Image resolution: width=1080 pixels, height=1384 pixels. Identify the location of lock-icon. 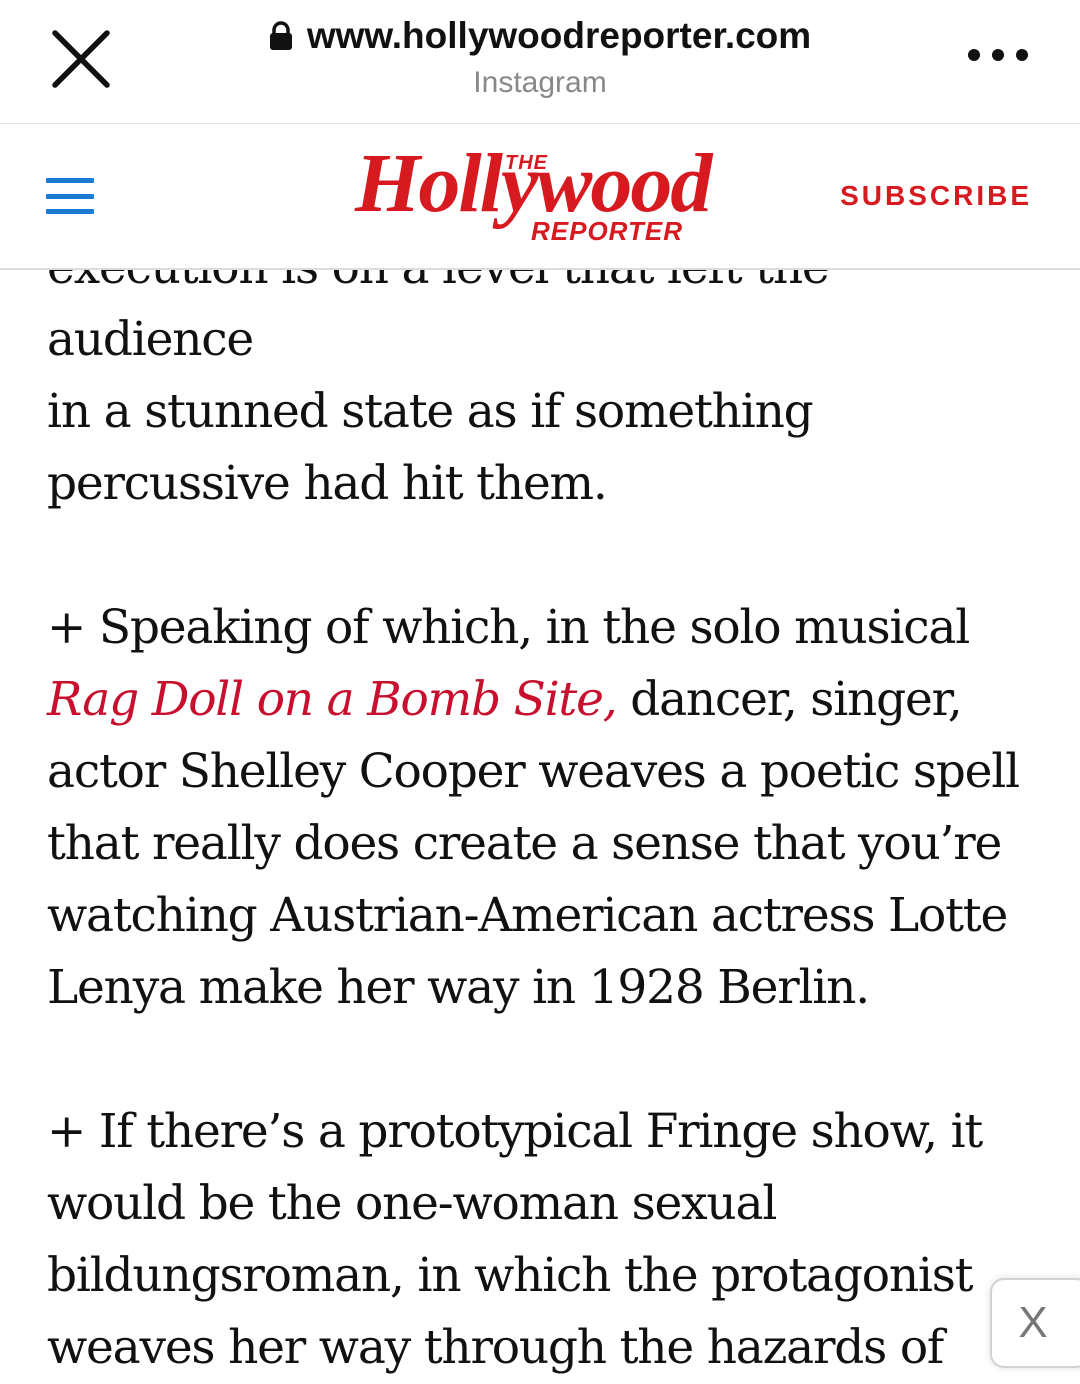
(280, 35).